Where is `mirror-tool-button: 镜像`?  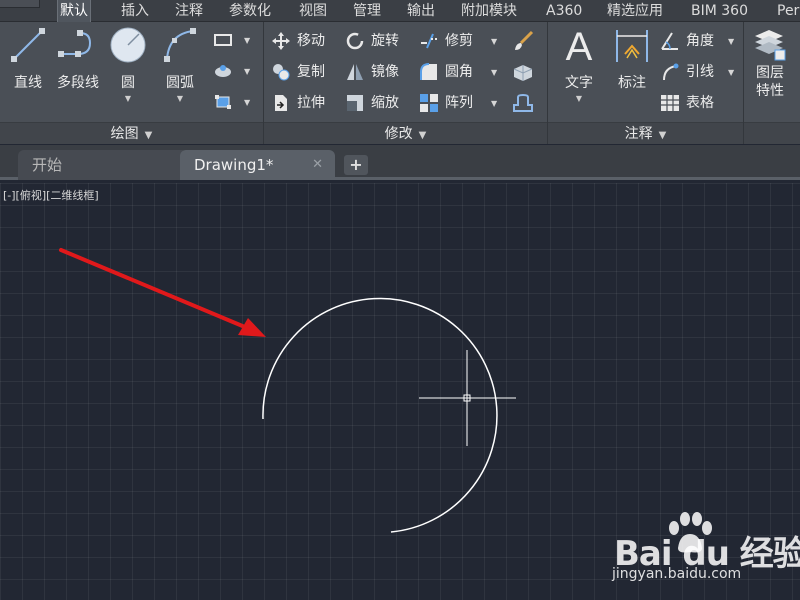 mirror-tool-button: 镜像 is located at coordinates (372, 72).